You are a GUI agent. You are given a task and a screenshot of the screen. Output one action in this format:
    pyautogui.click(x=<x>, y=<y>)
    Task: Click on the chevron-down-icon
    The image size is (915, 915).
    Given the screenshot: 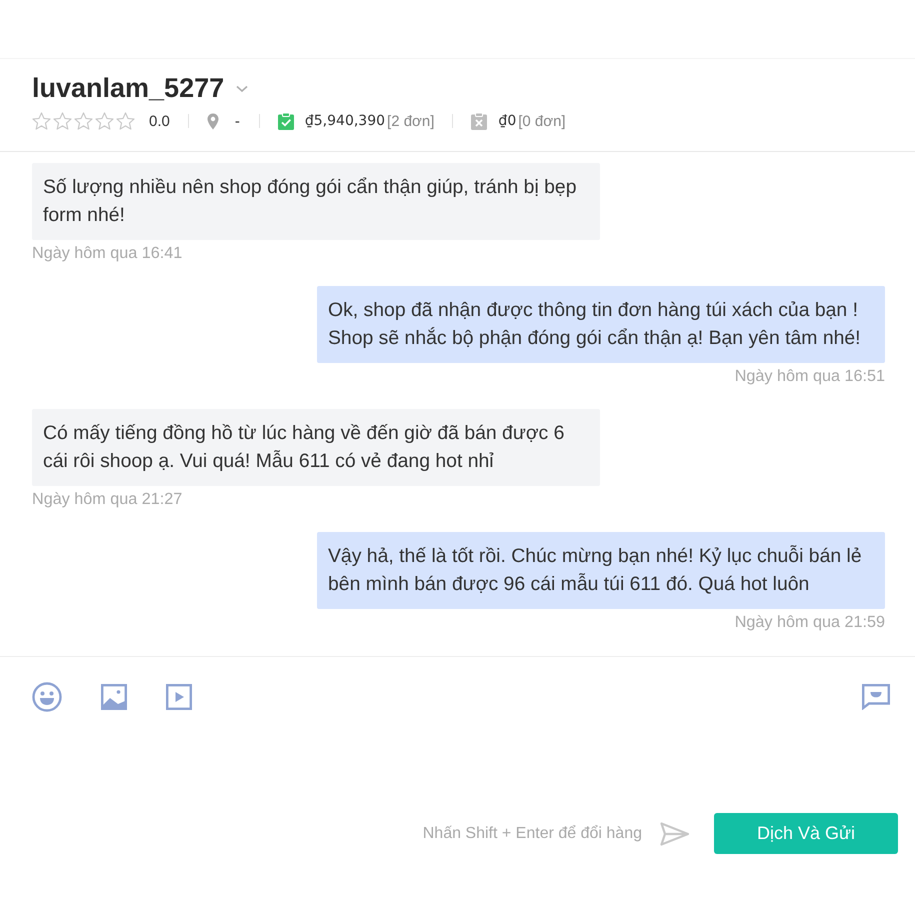 What is the action you would take?
    pyautogui.click(x=242, y=89)
    